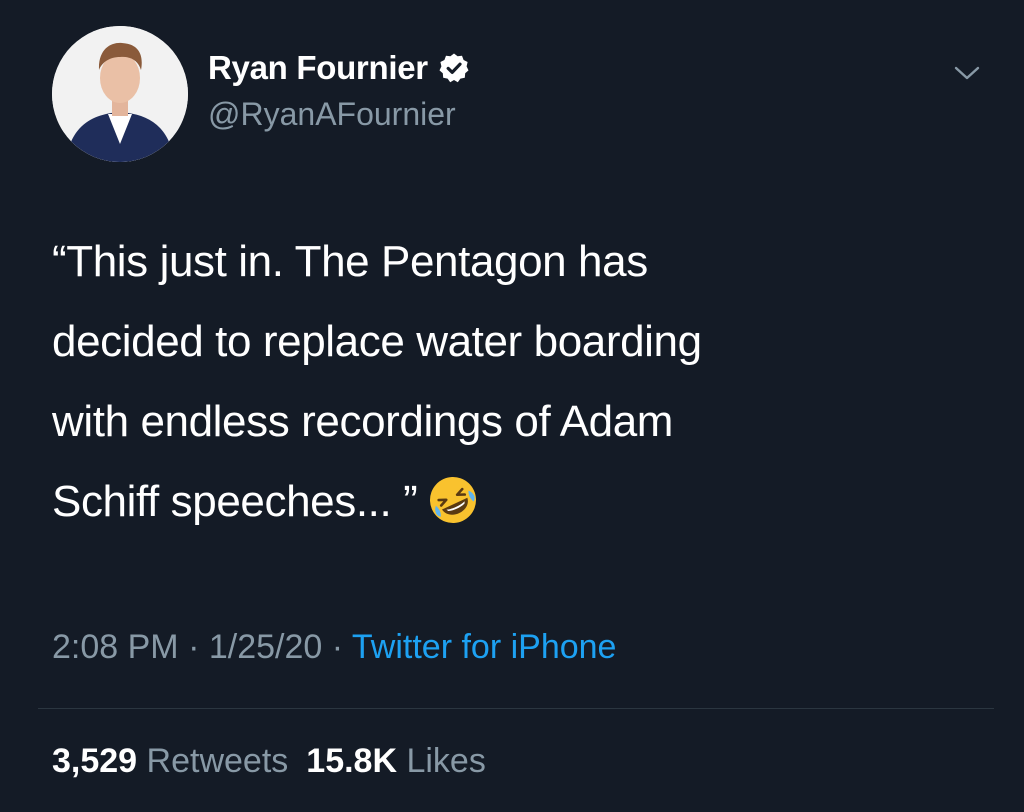  What do you see at coordinates (115, 647) in the screenshot?
I see `tweet-time: 2:08 PM` at bounding box center [115, 647].